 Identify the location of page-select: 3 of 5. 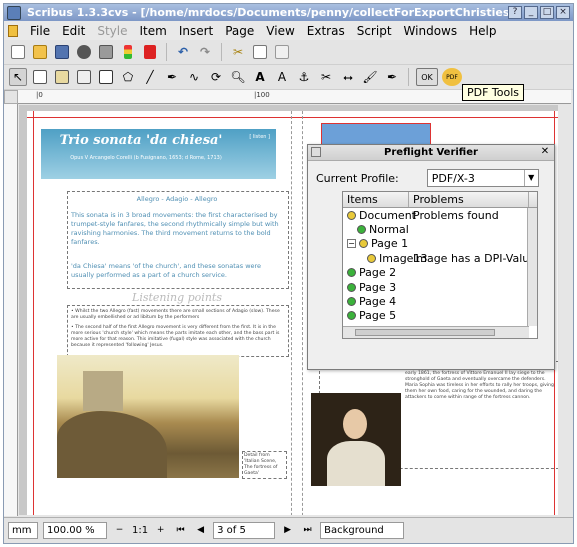
(244, 530).